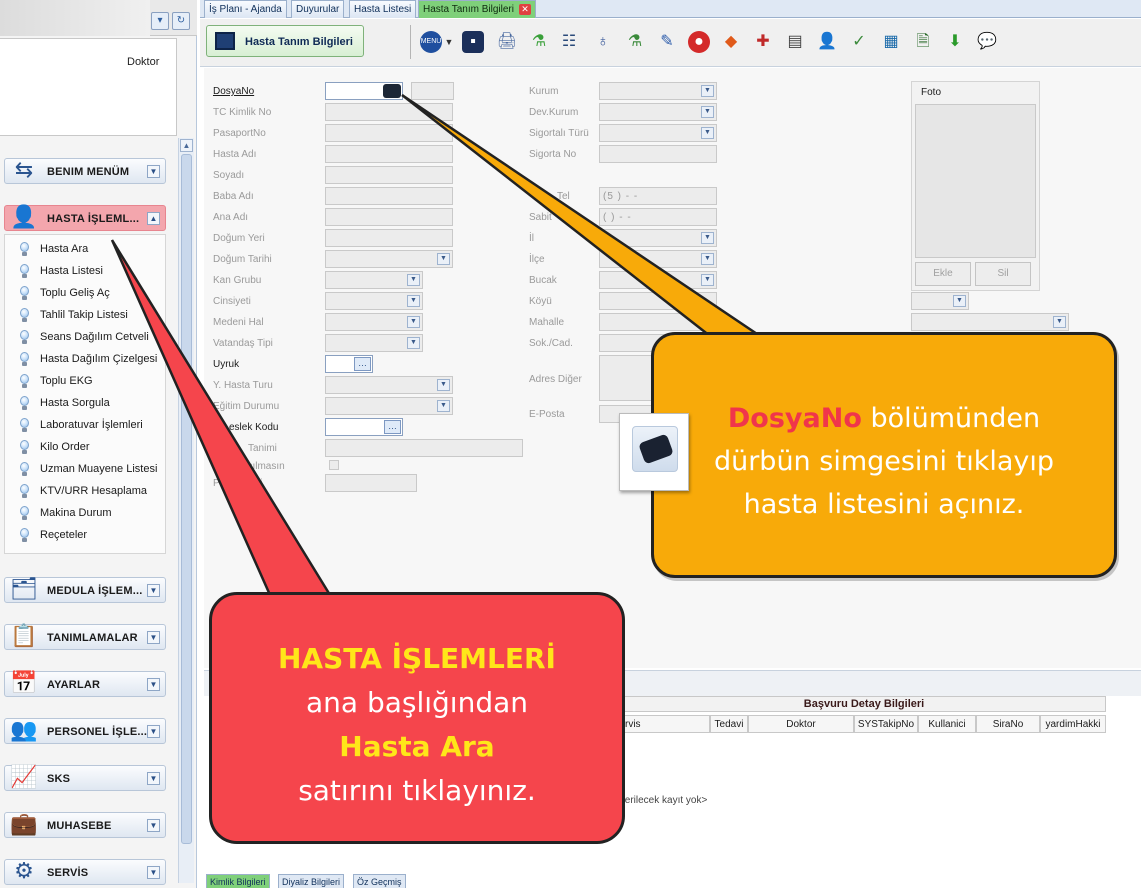  Describe the element at coordinates (88, 426) in the screenshot. I see `submenu-item: Laboratuvar İşlemleri` at that location.